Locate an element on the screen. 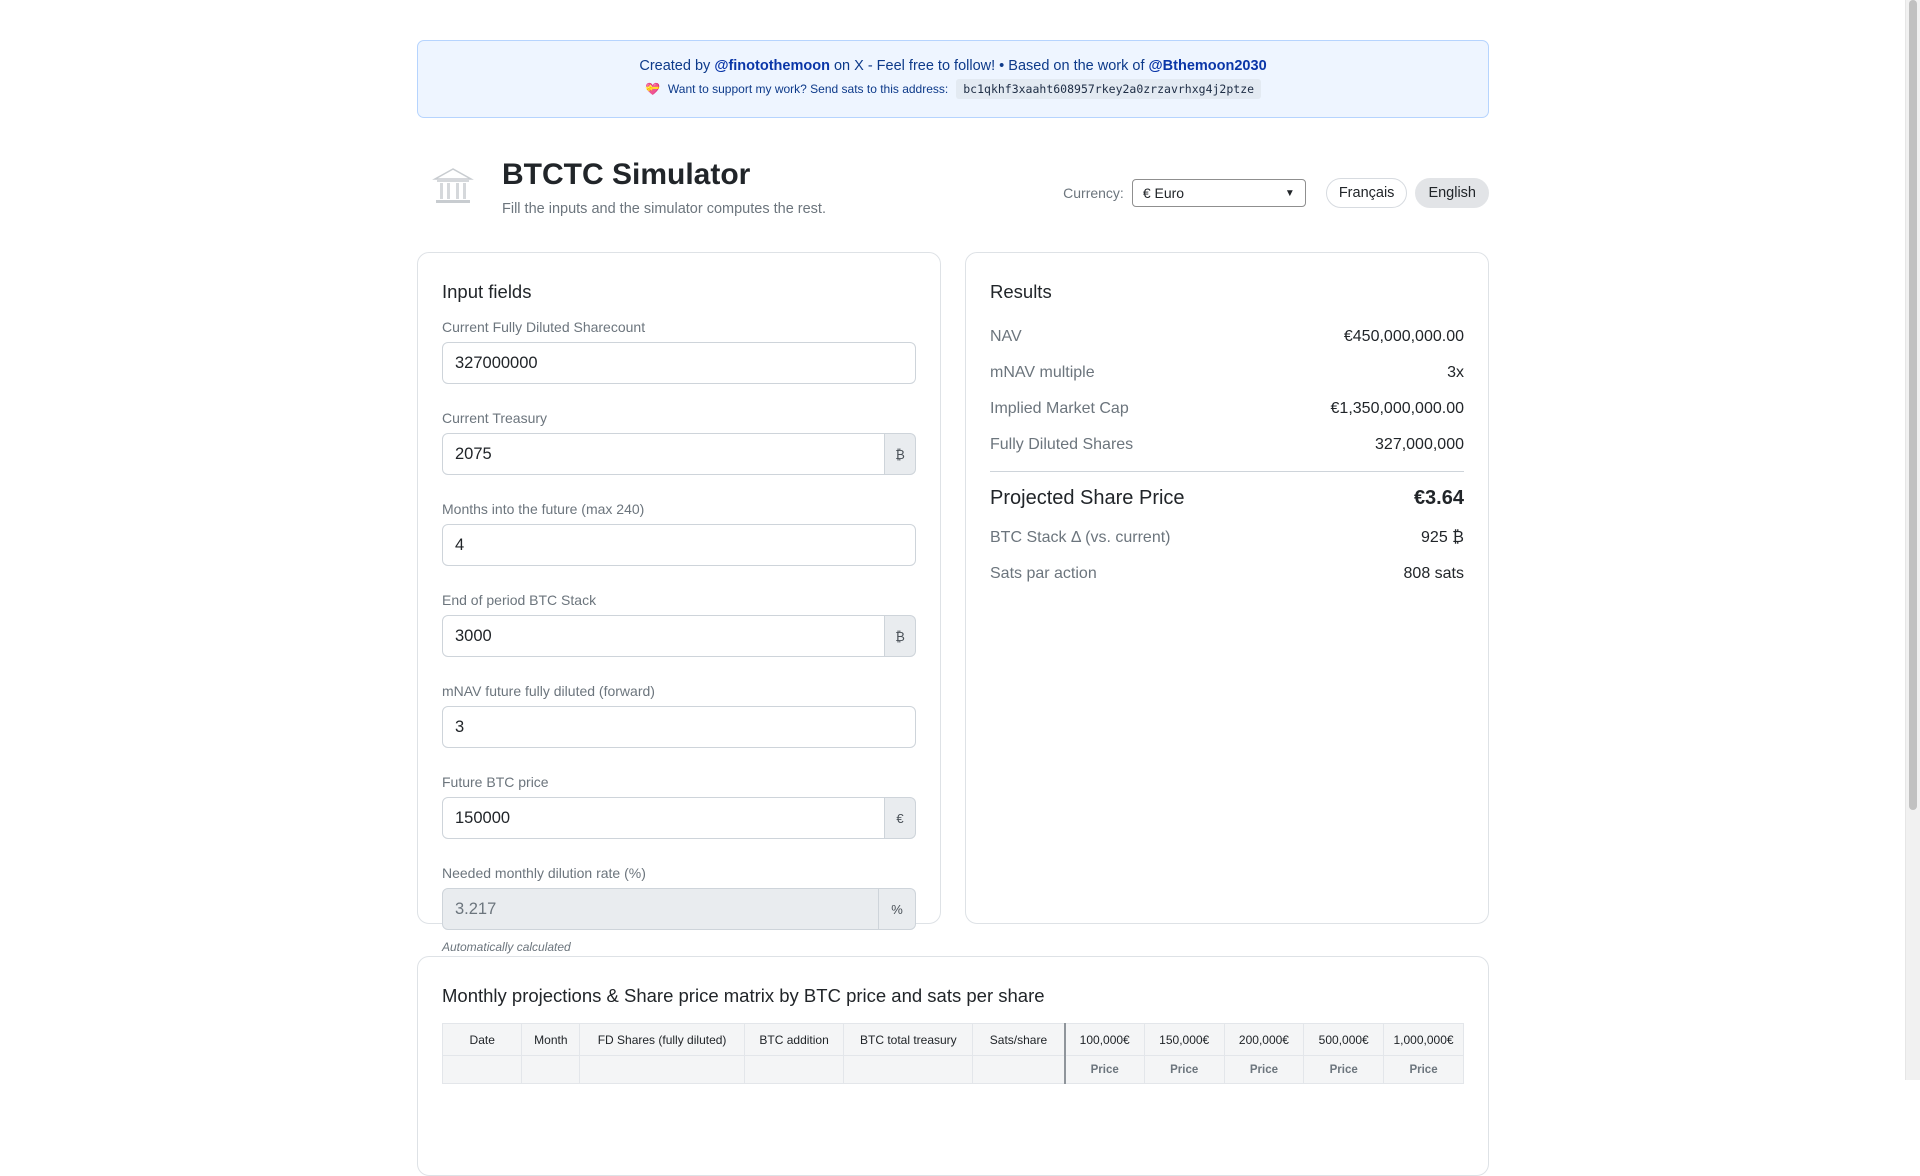 This screenshot has width=1920, height=1176. result-nav: NAV €450,000,000.00 is located at coordinates (1227, 337).